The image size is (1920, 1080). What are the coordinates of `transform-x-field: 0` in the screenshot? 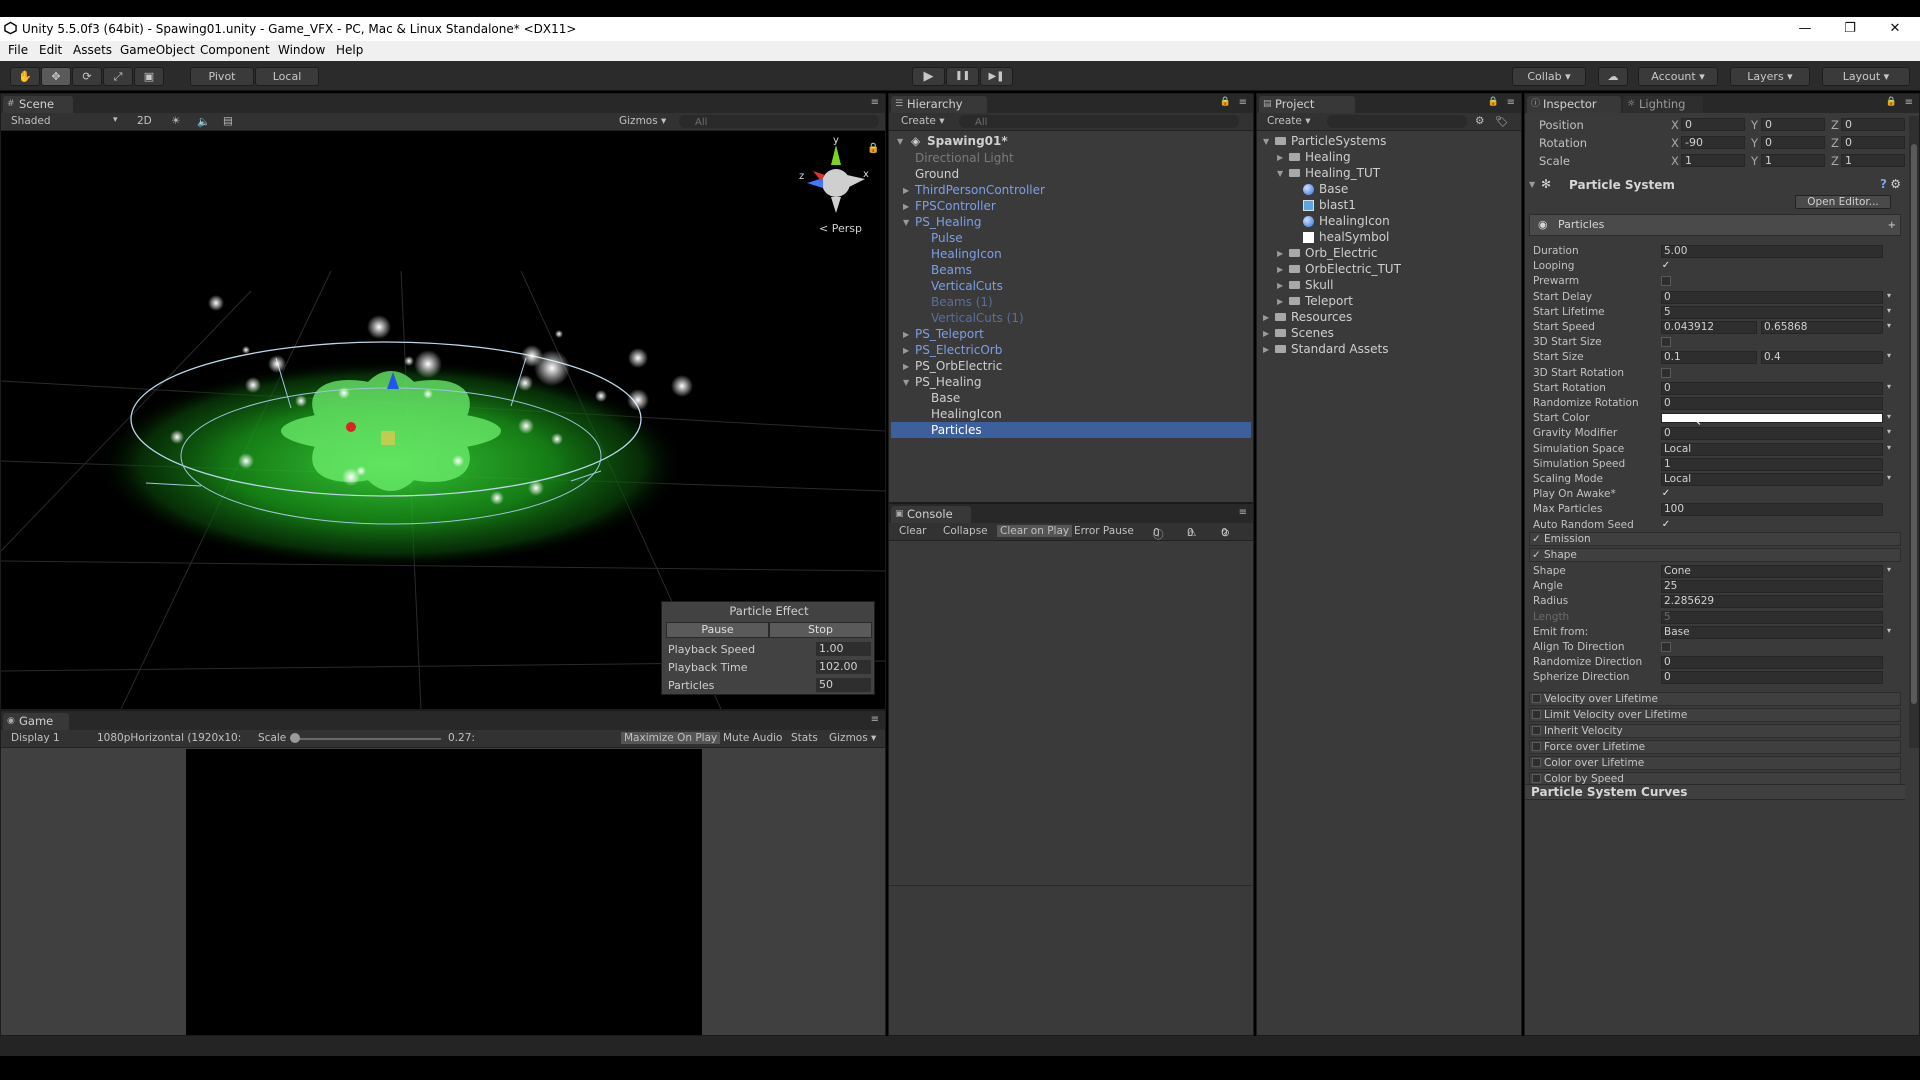 It's located at (1713, 124).